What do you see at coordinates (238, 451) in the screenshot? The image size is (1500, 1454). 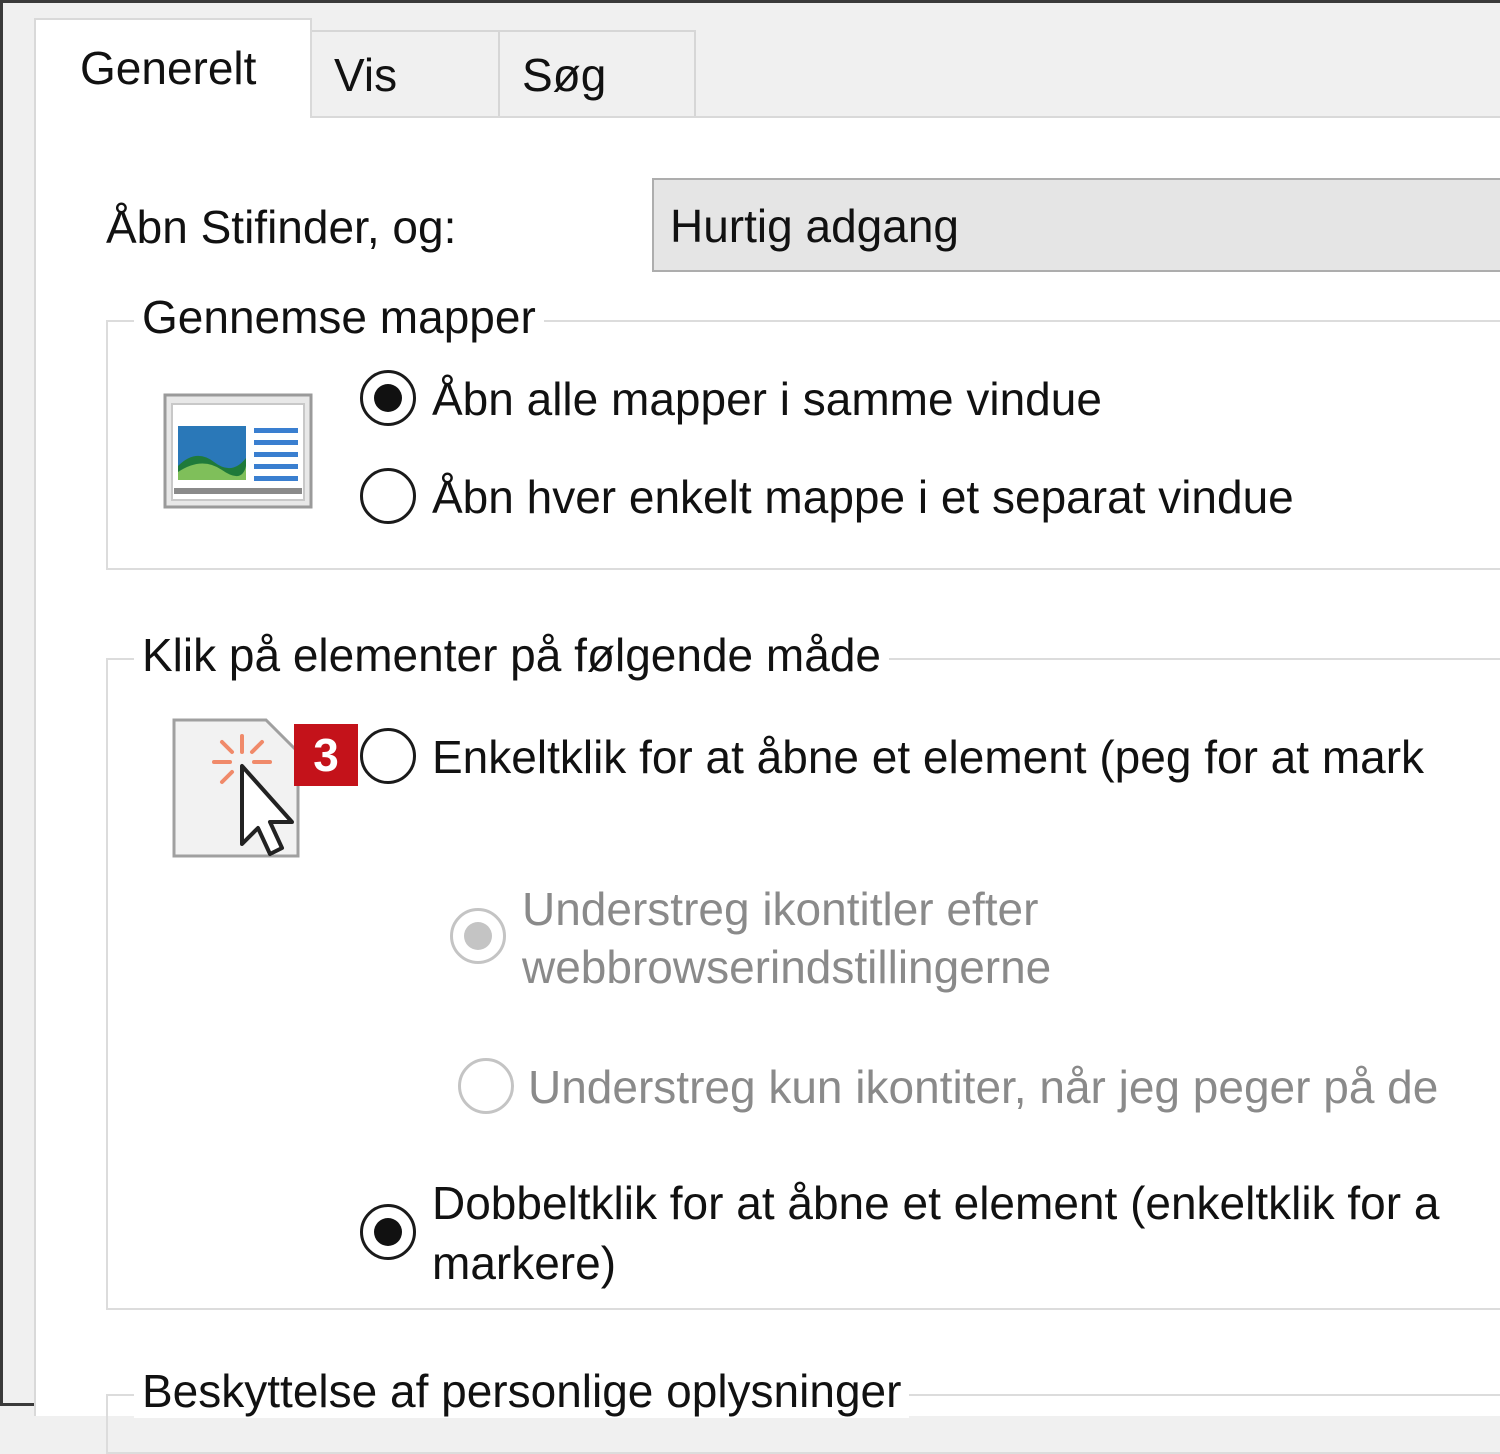 I see `folder-window-icon` at bounding box center [238, 451].